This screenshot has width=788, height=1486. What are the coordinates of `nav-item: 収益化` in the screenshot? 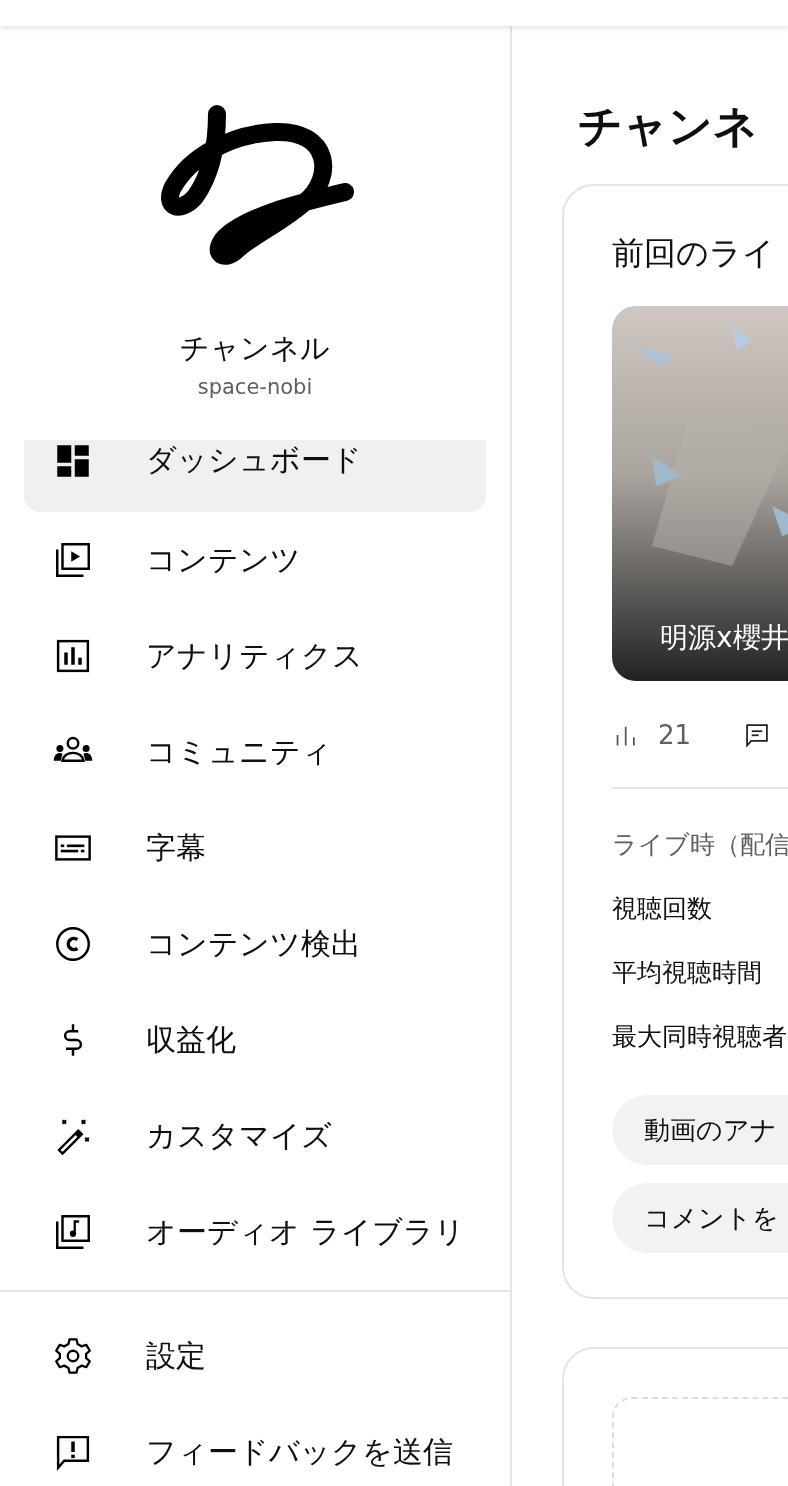 It's located at (255, 1040).